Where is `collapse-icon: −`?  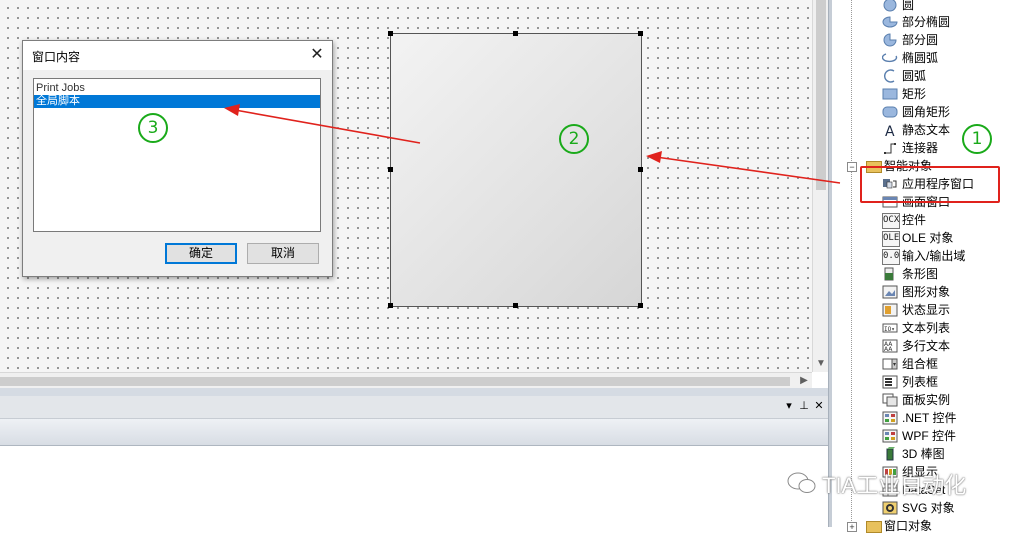
collapse-icon: − is located at coordinates (852, 167).